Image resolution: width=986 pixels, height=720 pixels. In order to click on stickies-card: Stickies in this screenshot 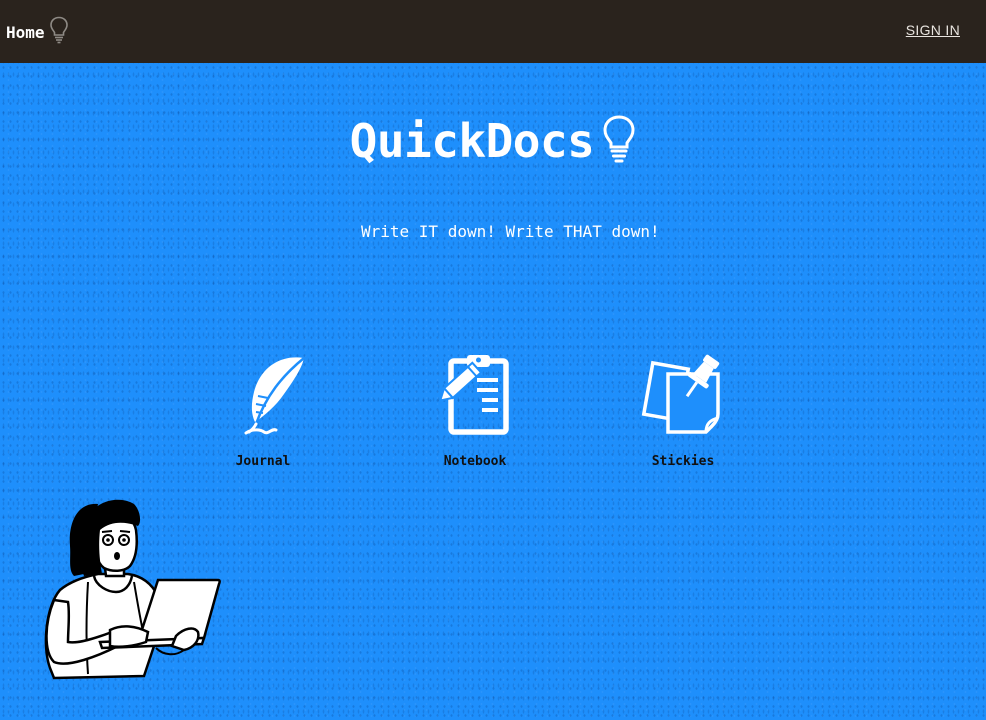, I will do `click(683, 410)`.